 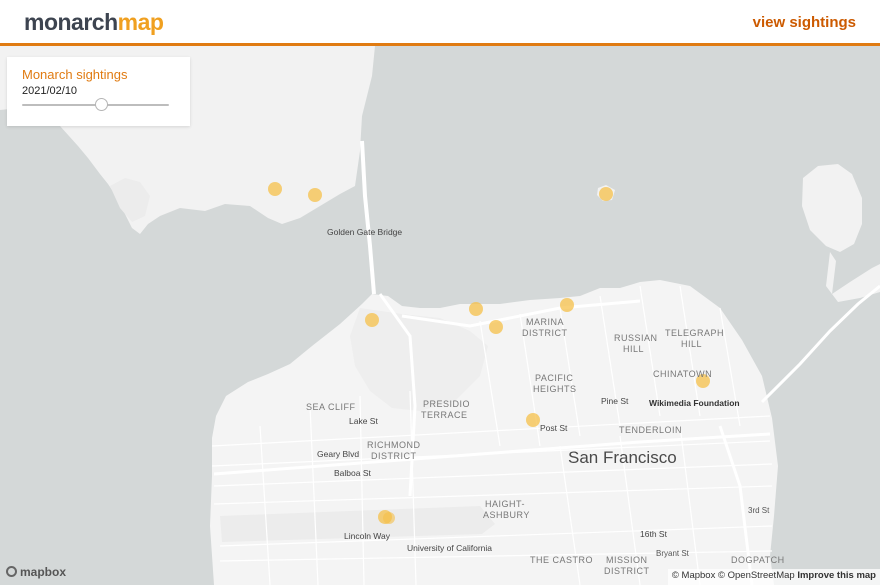 What do you see at coordinates (50, 91) in the screenshot?
I see `panel-date: 2021/02/10` at bounding box center [50, 91].